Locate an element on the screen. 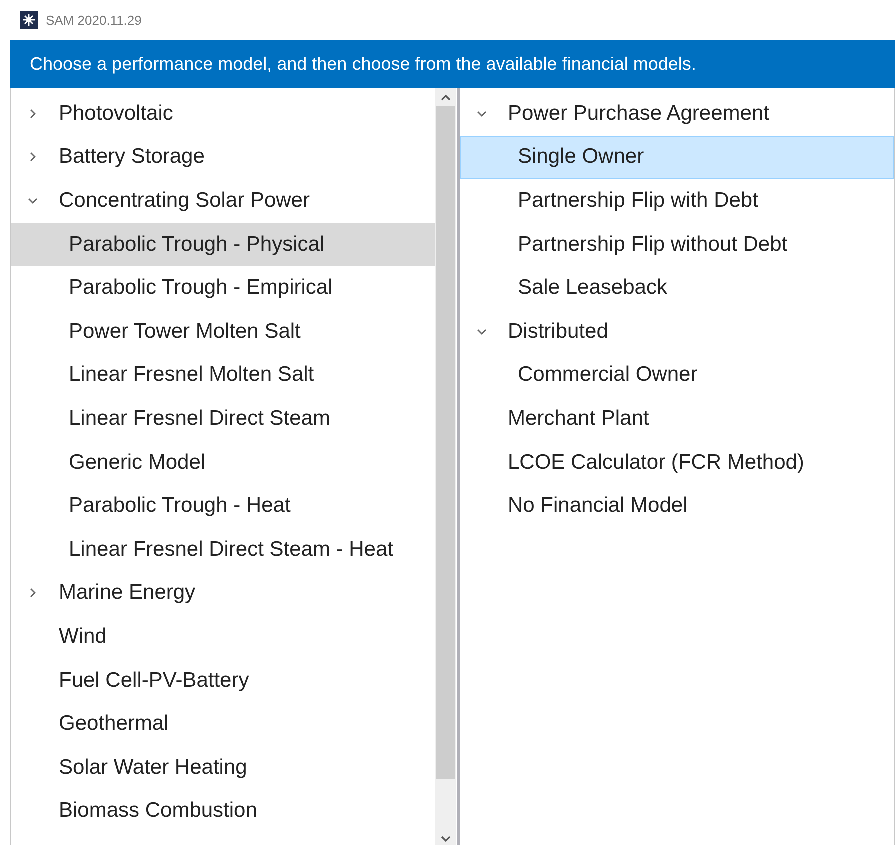 Image resolution: width=895 pixels, height=845 pixels. scroll-up-icon is located at coordinates (445, 98).